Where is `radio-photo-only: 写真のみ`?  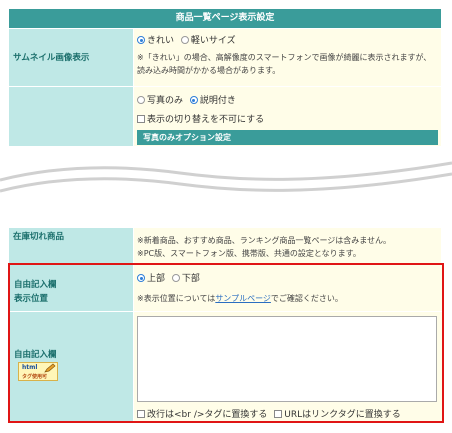 radio-photo-only: 写真のみ is located at coordinates (160, 101).